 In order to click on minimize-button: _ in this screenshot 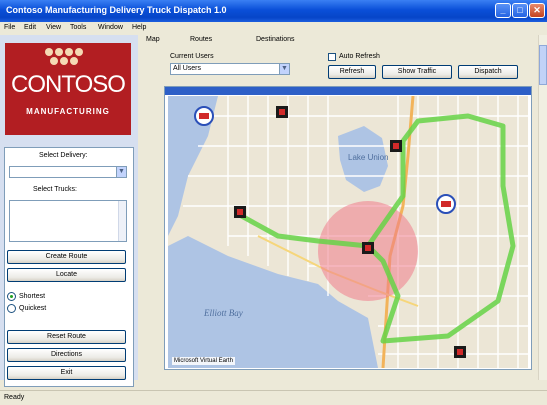, I will do `click(503, 10)`.